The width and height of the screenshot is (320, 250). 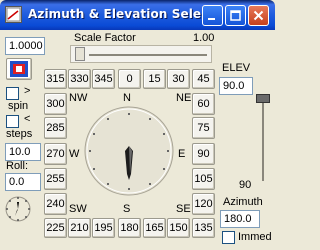 I want to click on spin-label: spin, so click(x=18, y=106).